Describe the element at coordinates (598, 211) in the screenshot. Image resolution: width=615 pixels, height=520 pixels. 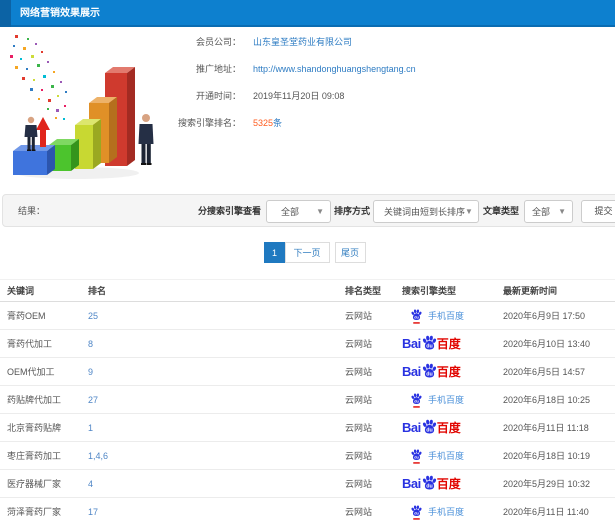
I see `submit-button: 提交` at that location.